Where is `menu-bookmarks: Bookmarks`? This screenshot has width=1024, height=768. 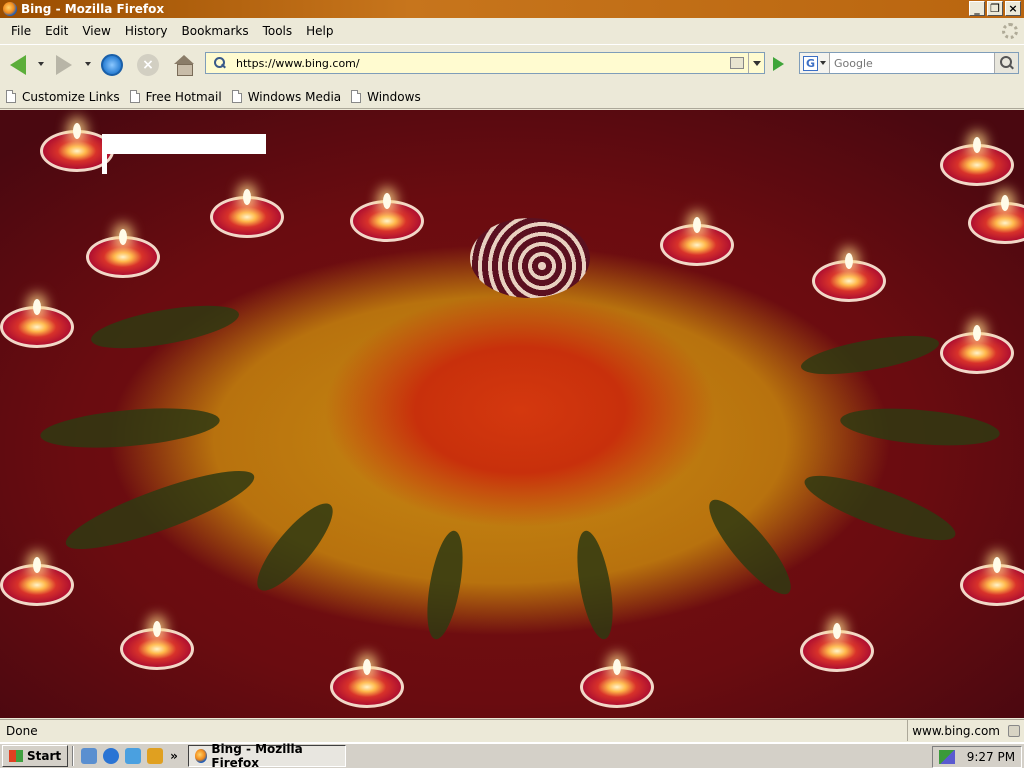 menu-bookmarks: Bookmarks is located at coordinates (215, 31).